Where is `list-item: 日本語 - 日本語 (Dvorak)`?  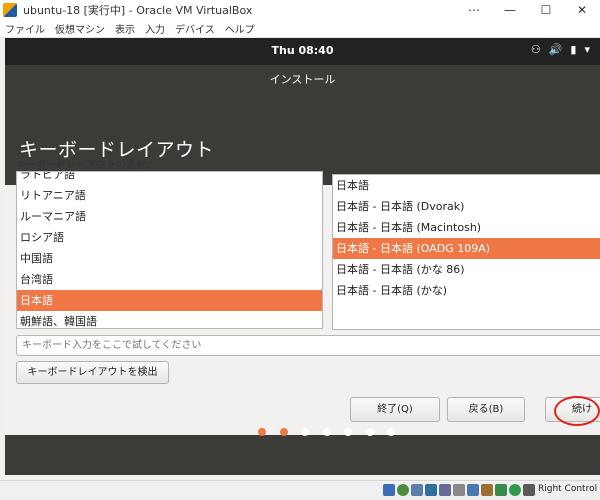 list-item: 日本語 - 日本語 (Dvorak) is located at coordinates (466, 206).